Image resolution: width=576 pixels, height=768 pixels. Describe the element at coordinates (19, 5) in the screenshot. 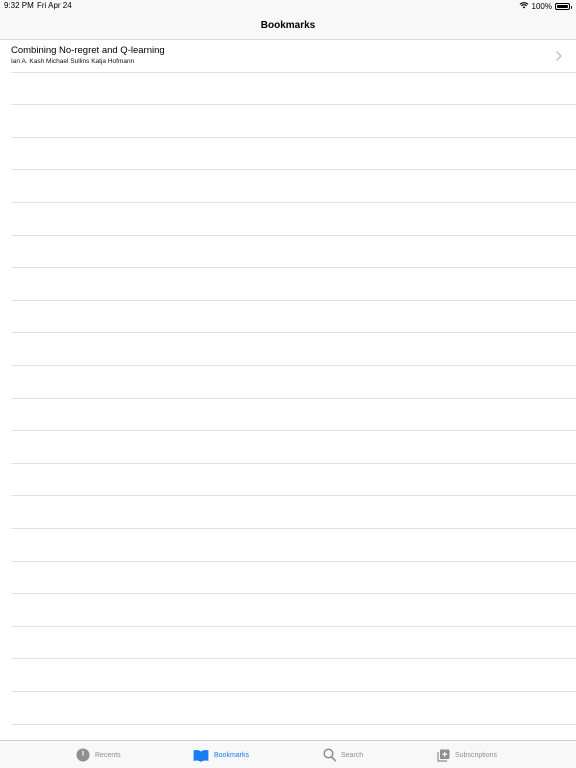

I see `status-time: 9:32 PM` at that location.